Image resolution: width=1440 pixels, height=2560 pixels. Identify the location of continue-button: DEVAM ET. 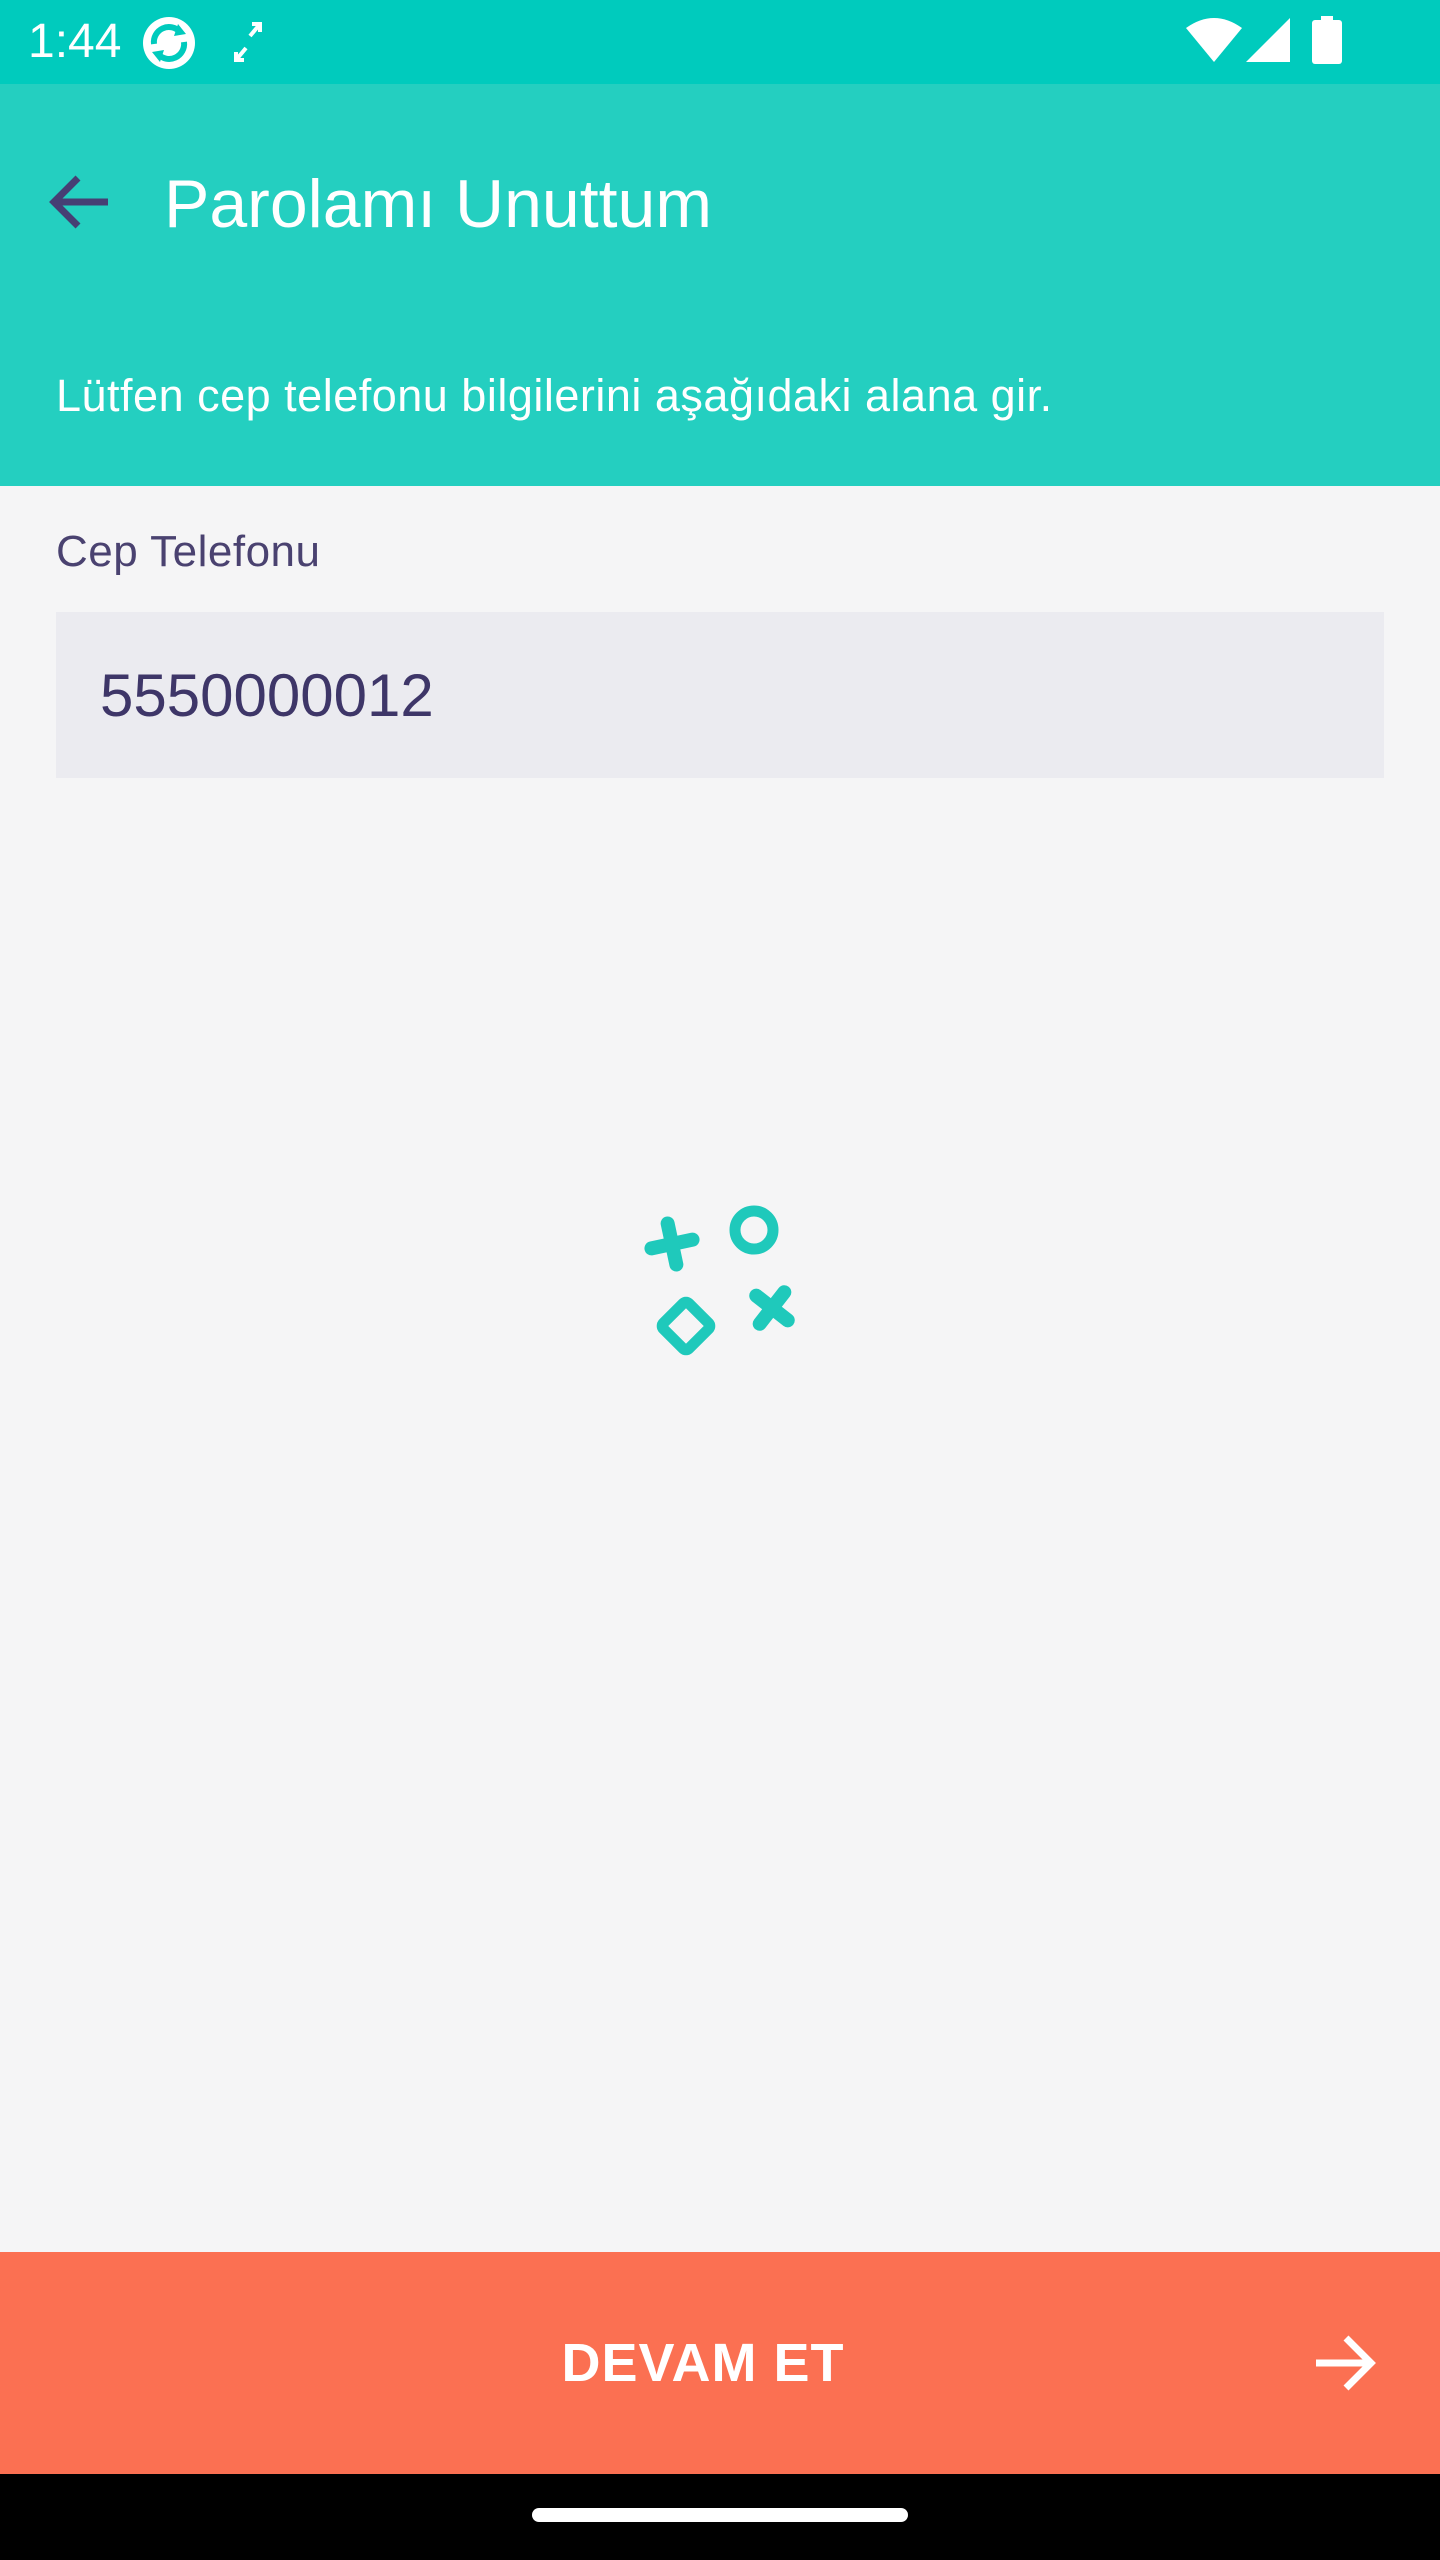
(720, 2363).